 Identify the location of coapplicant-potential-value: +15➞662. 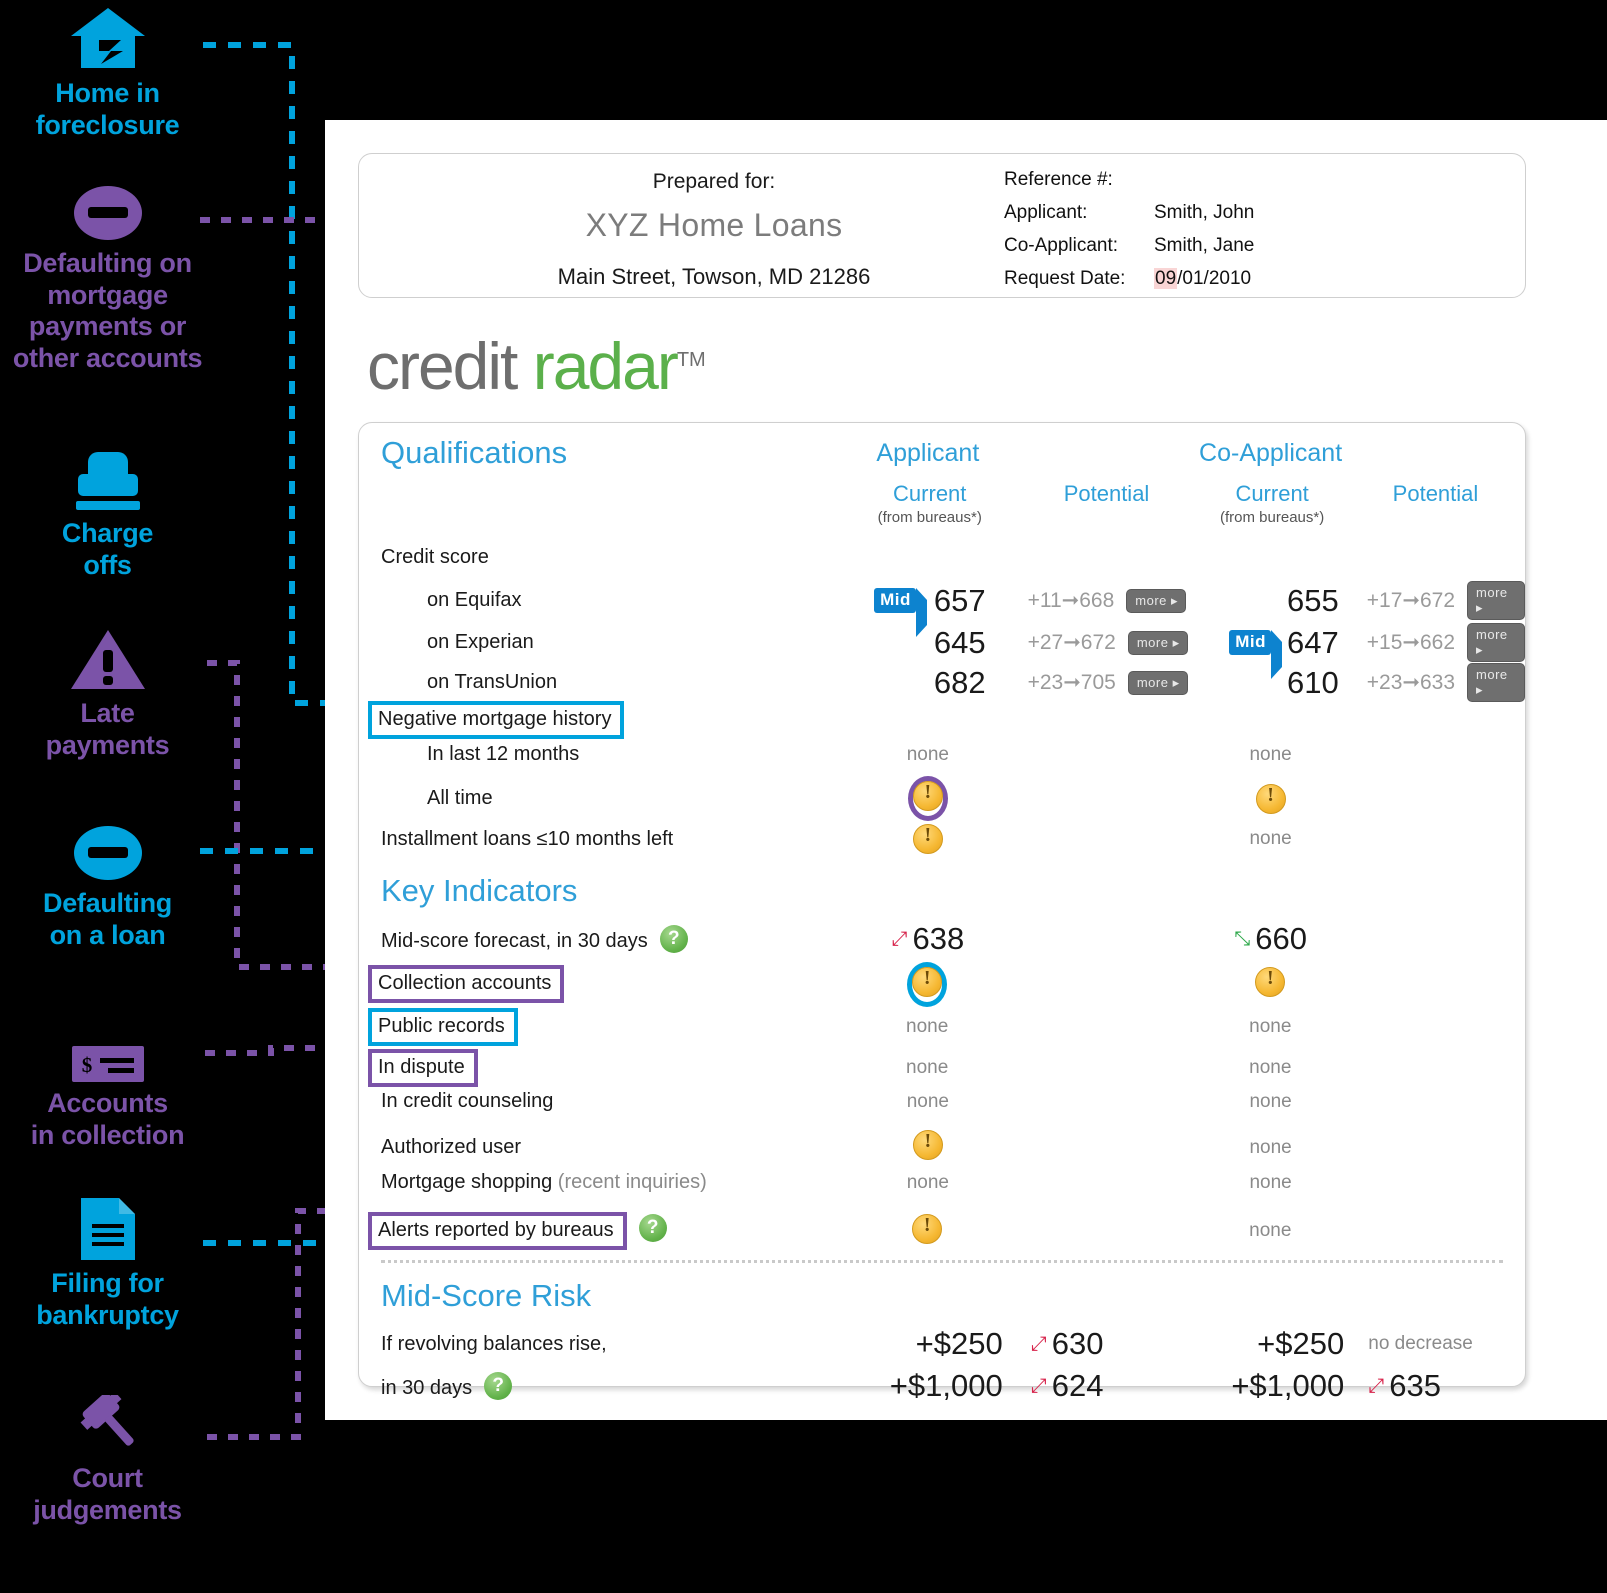
(1411, 642).